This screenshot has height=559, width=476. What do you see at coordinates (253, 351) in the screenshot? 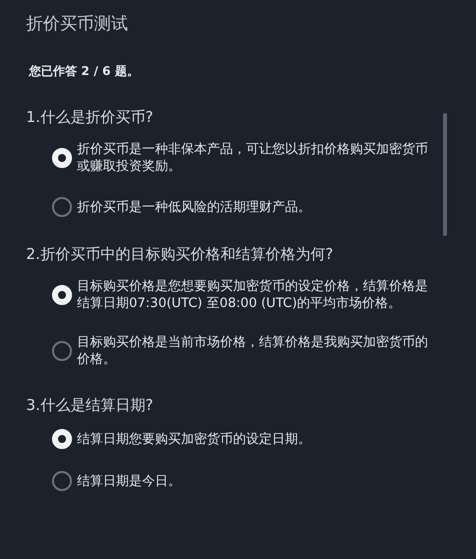
I see `option-text: 目标购买价格是当前市场价格，结算价格是我购买加密货币的价格。` at bounding box center [253, 351].